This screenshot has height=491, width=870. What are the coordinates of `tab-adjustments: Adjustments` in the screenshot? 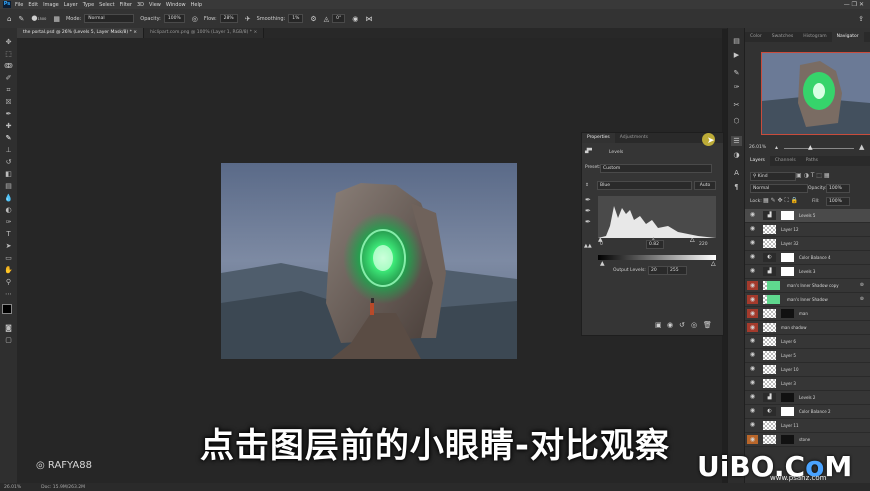 It's located at (634, 138).